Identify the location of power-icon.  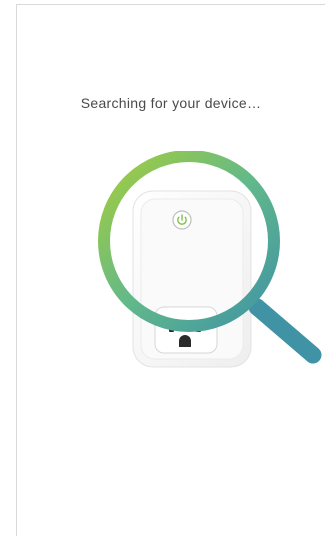
(182, 220).